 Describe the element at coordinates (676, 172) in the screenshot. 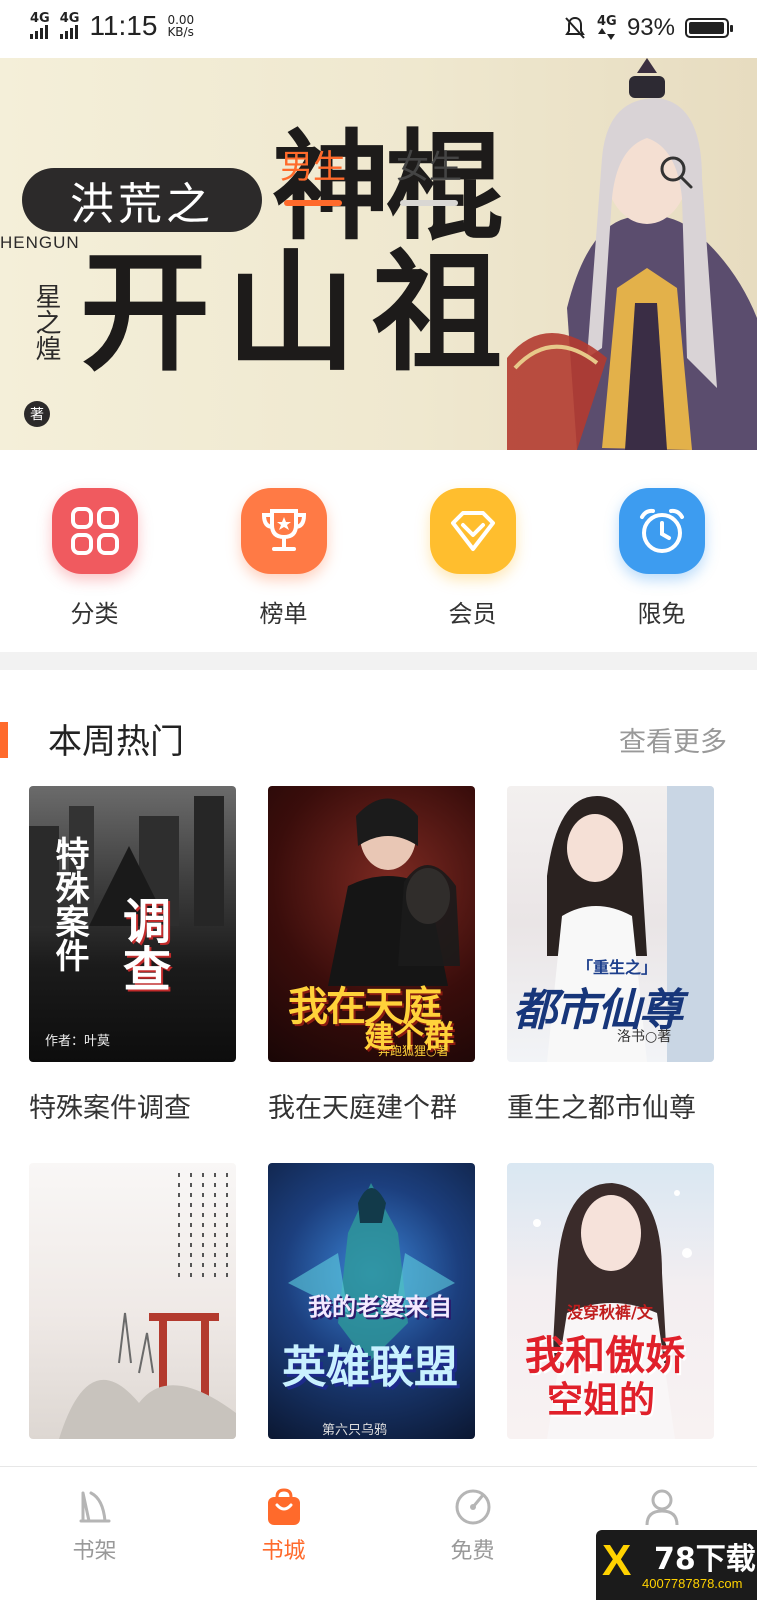

I see `search-icon` at that location.